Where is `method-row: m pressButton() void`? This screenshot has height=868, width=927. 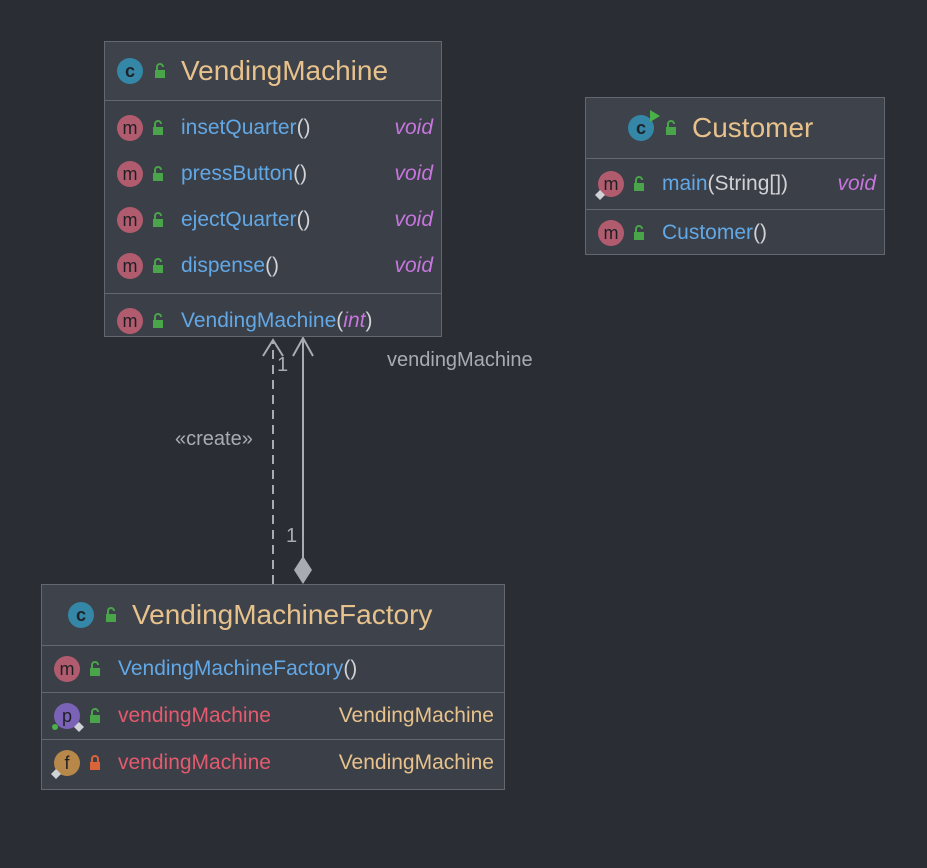 method-row: m pressButton() void is located at coordinates (273, 174).